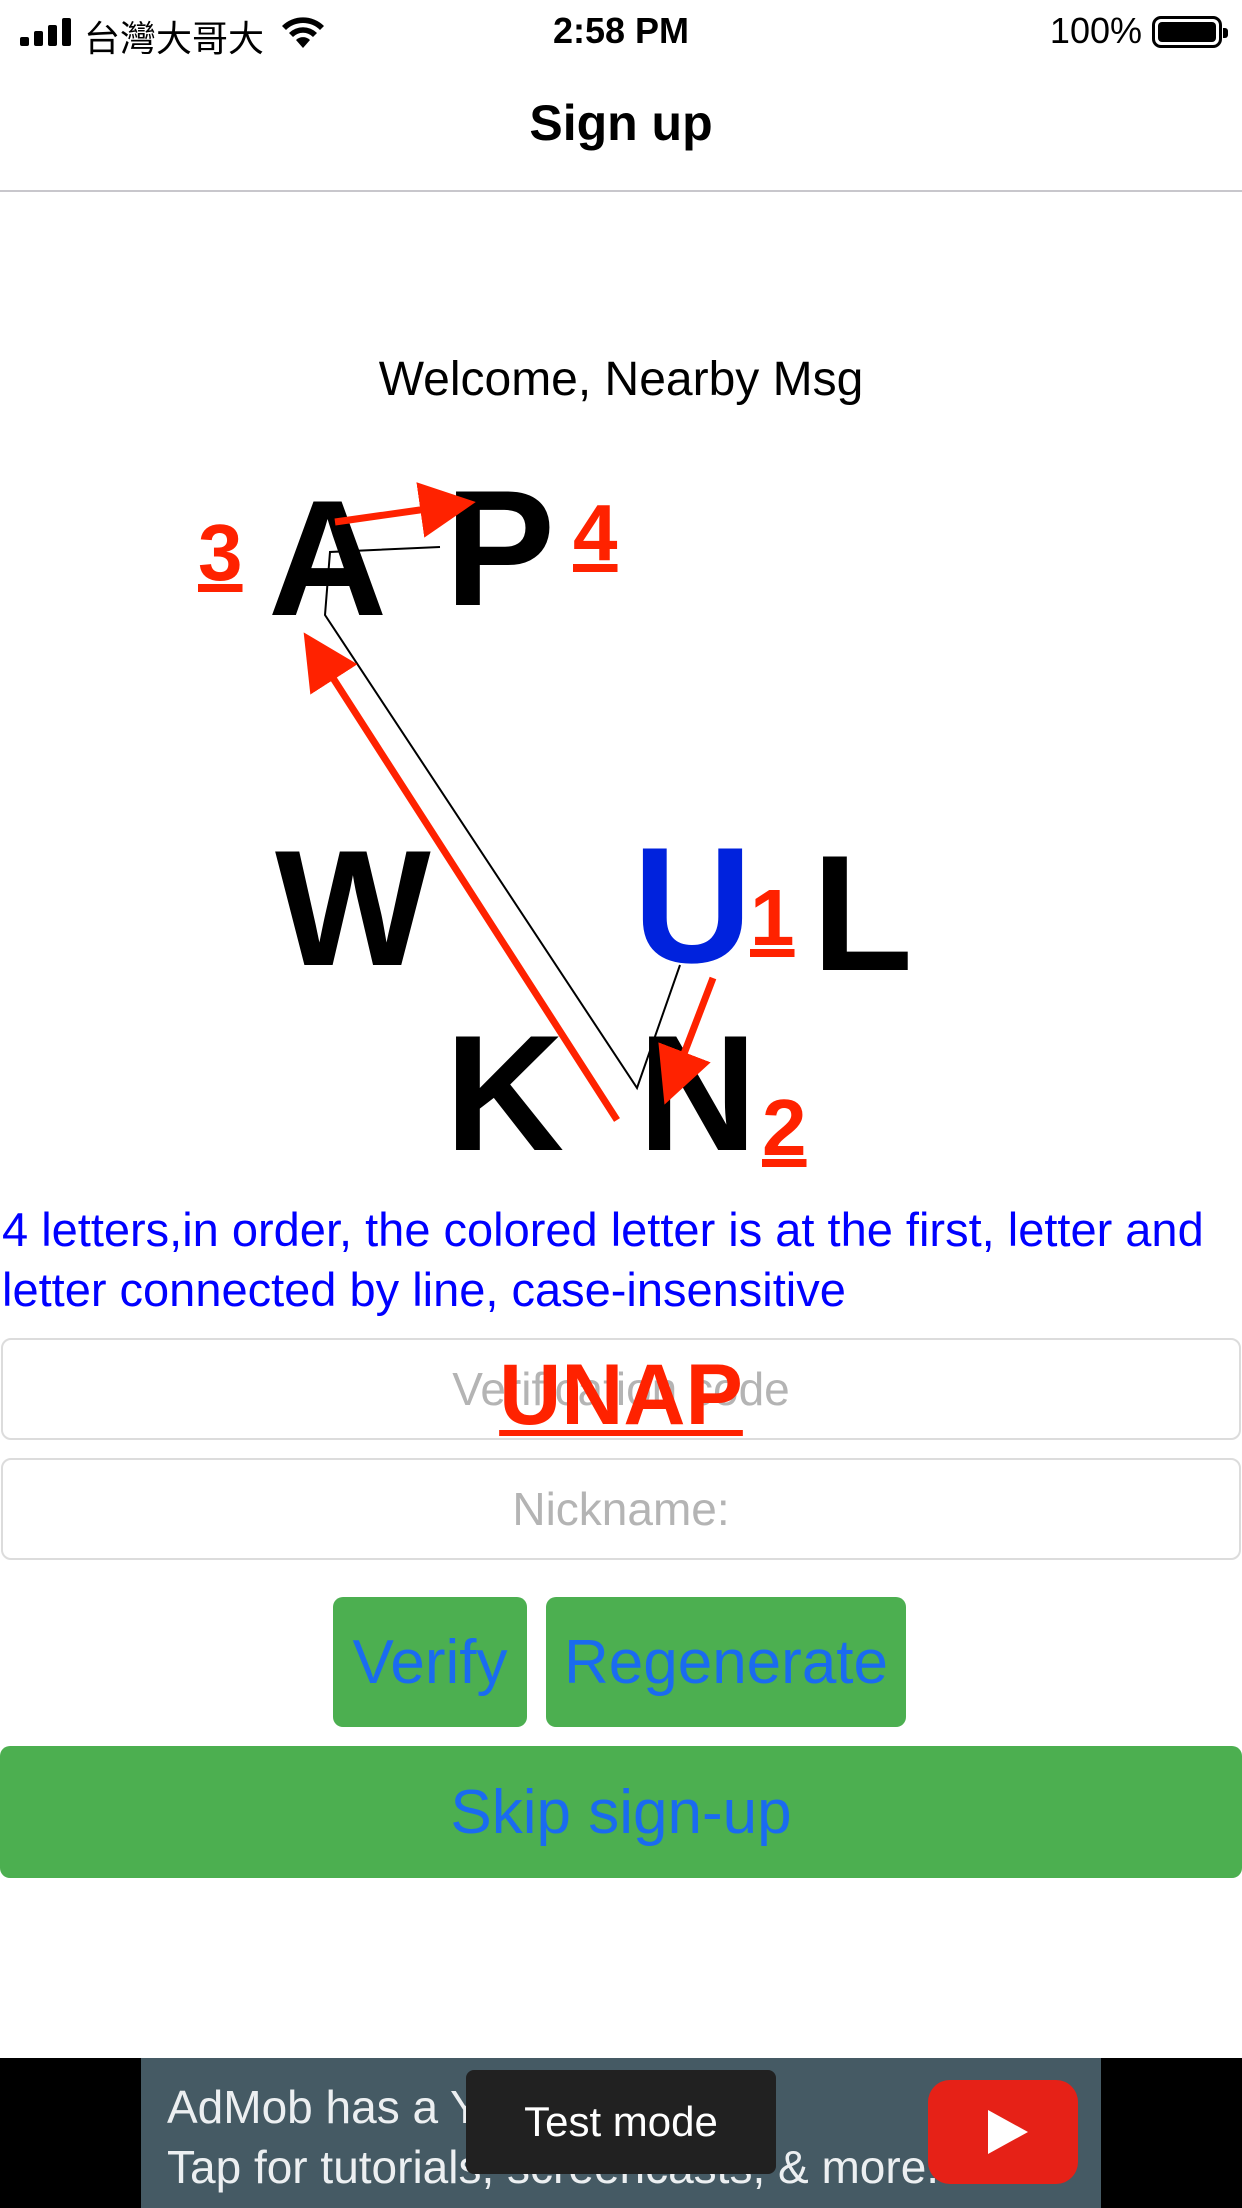 This screenshot has height=2208, width=1242. What do you see at coordinates (1190, 32) in the screenshot?
I see `battery-icon` at bounding box center [1190, 32].